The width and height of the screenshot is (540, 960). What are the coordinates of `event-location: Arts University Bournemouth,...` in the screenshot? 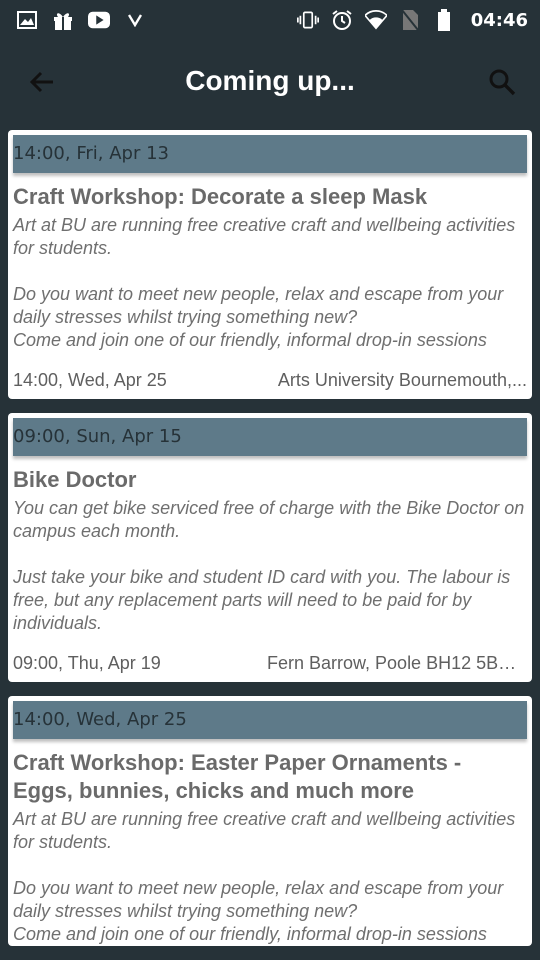 It's located at (402, 380).